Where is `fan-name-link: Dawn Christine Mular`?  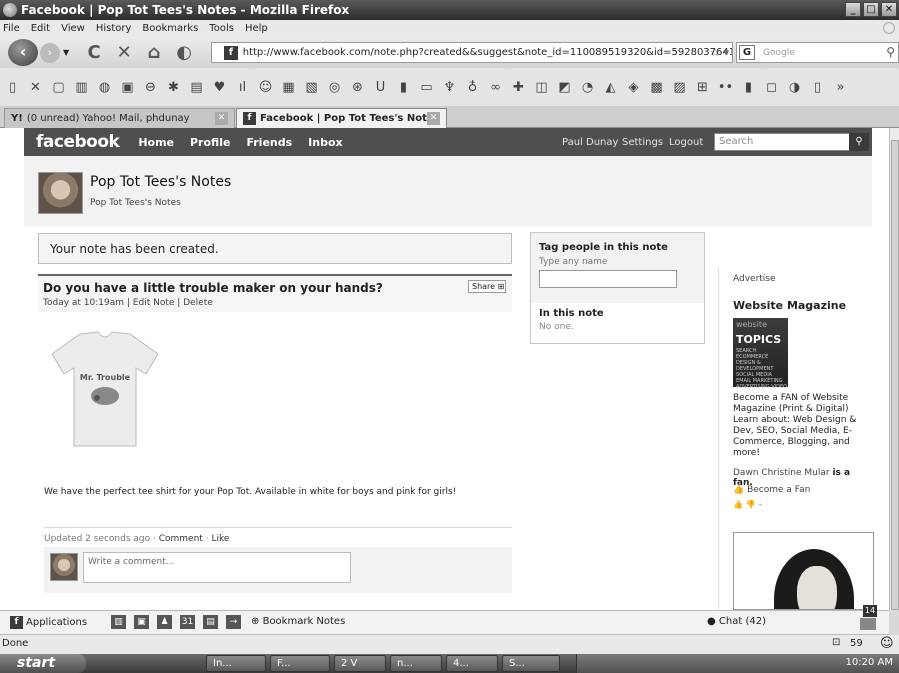 fan-name-link: Dawn Christine Mular is located at coordinates (781, 473).